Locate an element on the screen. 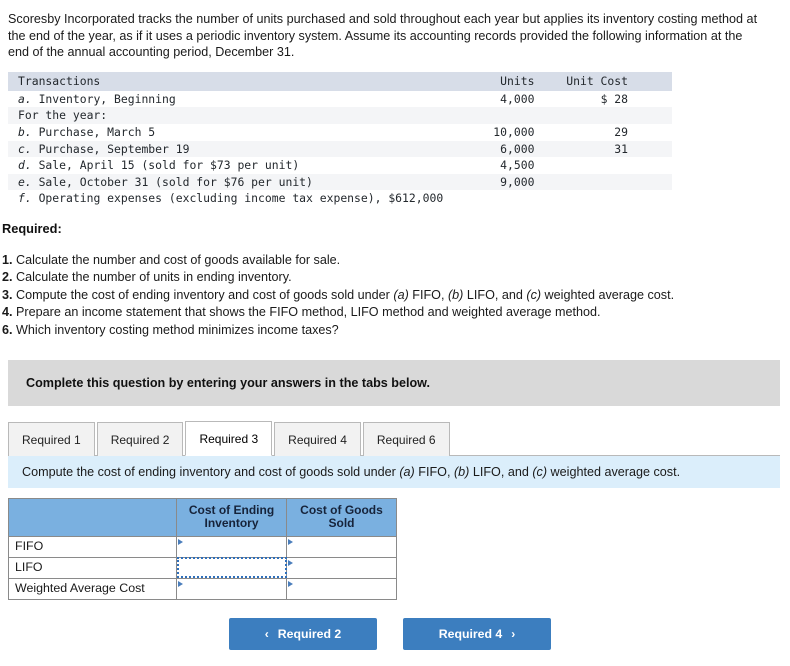 The image size is (790, 666). column-header-unit-cost: Unit Cost is located at coordinates (610, 81).